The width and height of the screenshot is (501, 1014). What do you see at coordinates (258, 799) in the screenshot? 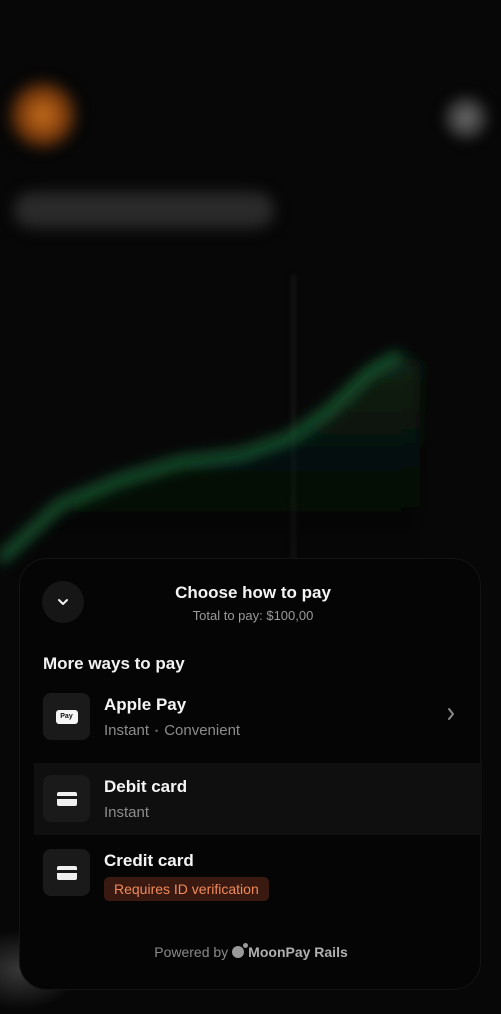
I see `option-debit-card: Debit card Instant` at bounding box center [258, 799].